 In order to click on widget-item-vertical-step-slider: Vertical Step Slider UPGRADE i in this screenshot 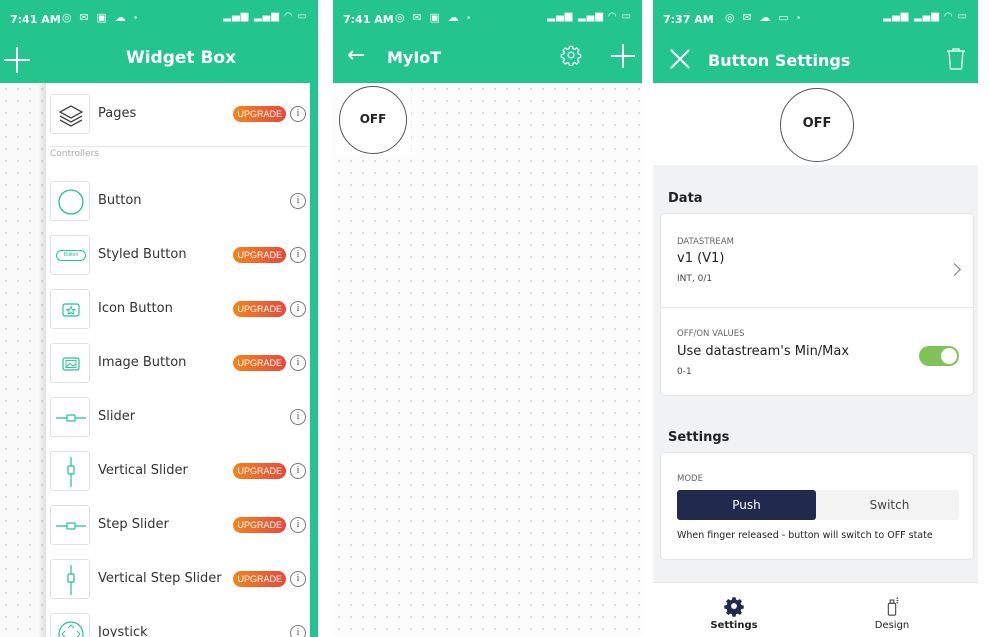, I will do `click(178, 579)`.